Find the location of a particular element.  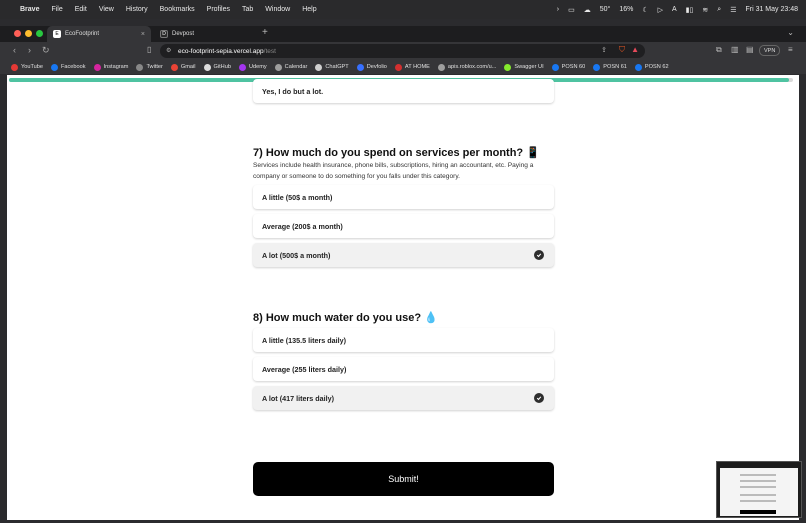

tab-ecofootprint: E EcoFootprint × is located at coordinates (99, 34).